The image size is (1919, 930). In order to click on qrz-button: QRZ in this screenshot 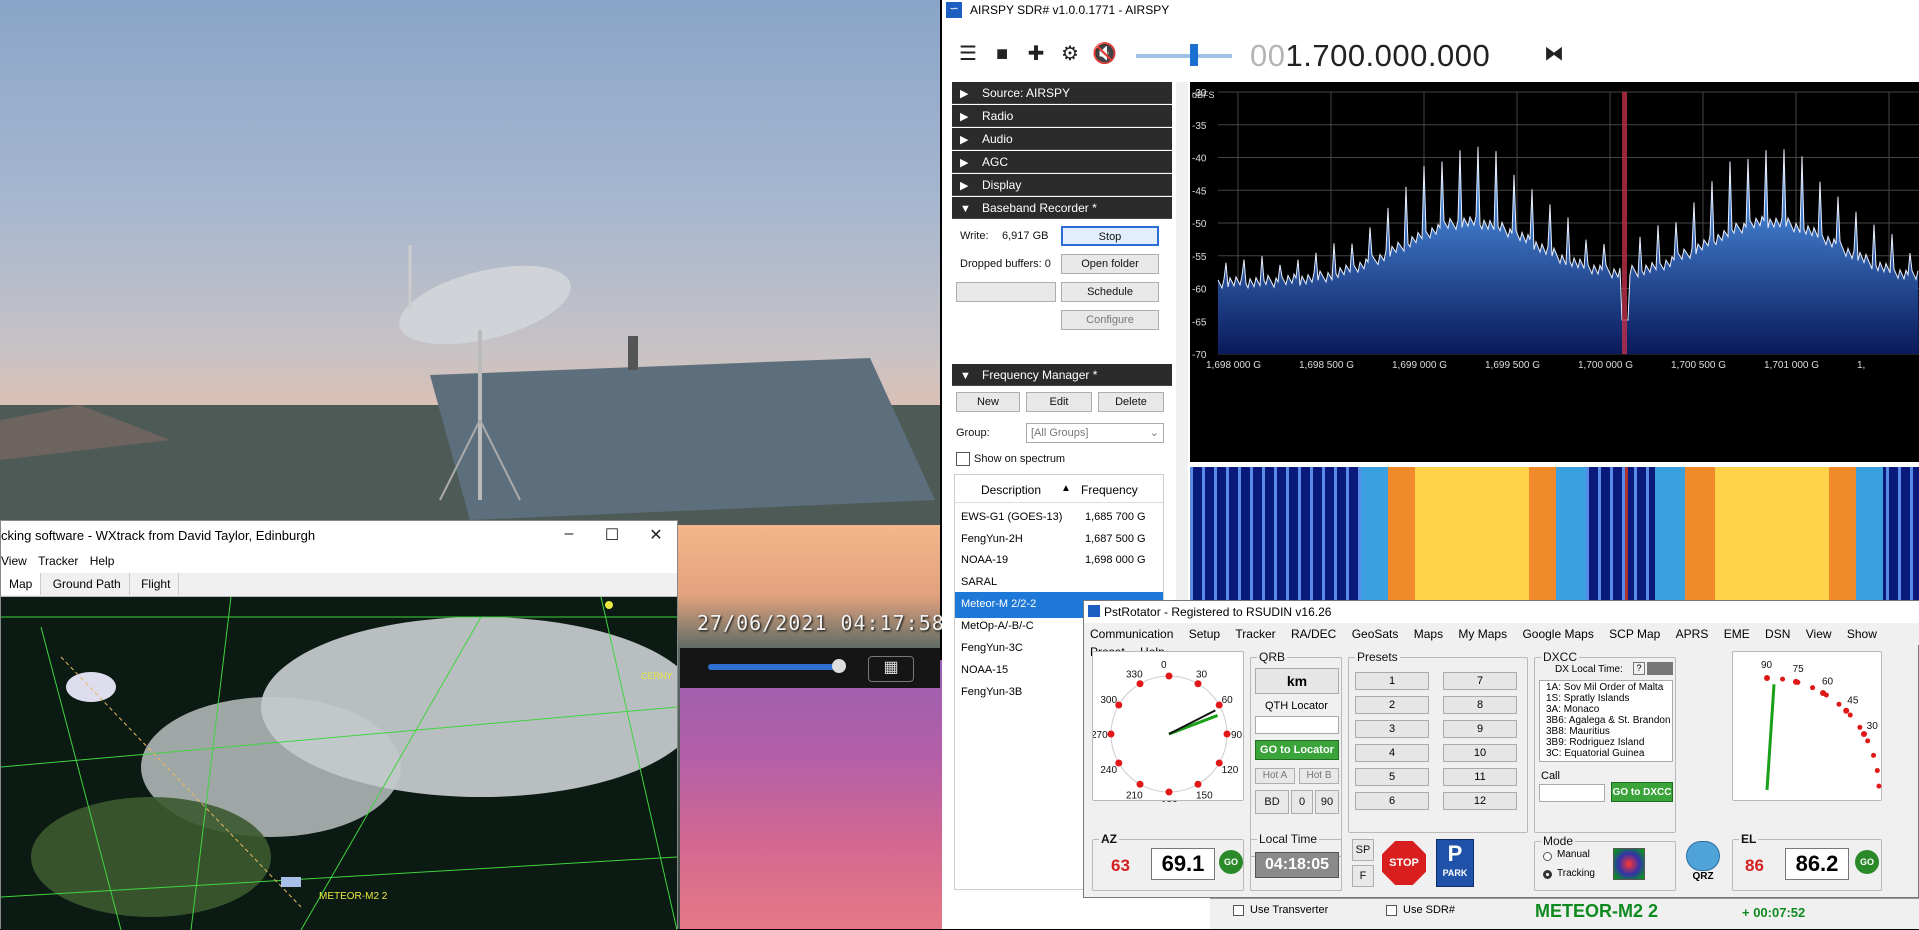, I will do `click(1703, 865)`.